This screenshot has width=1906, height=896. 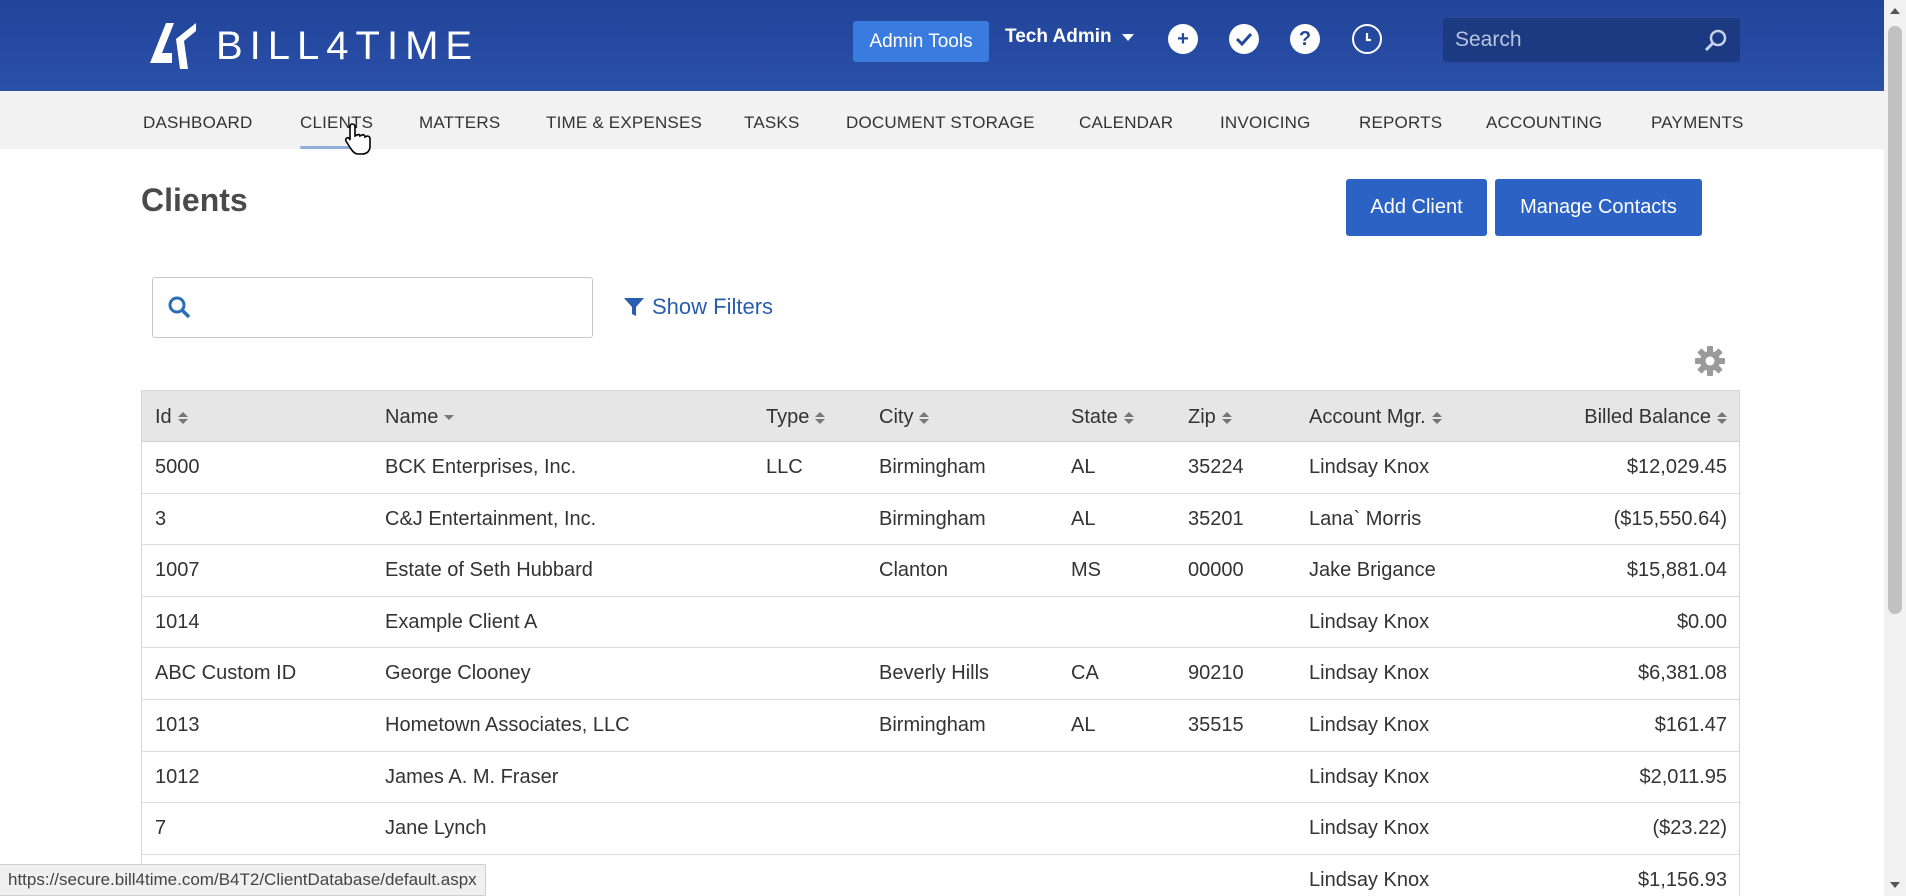 What do you see at coordinates (921, 41) in the screenshot?
I see `admin-tools-button: Admin Tools` at bounding box center [921, 41].